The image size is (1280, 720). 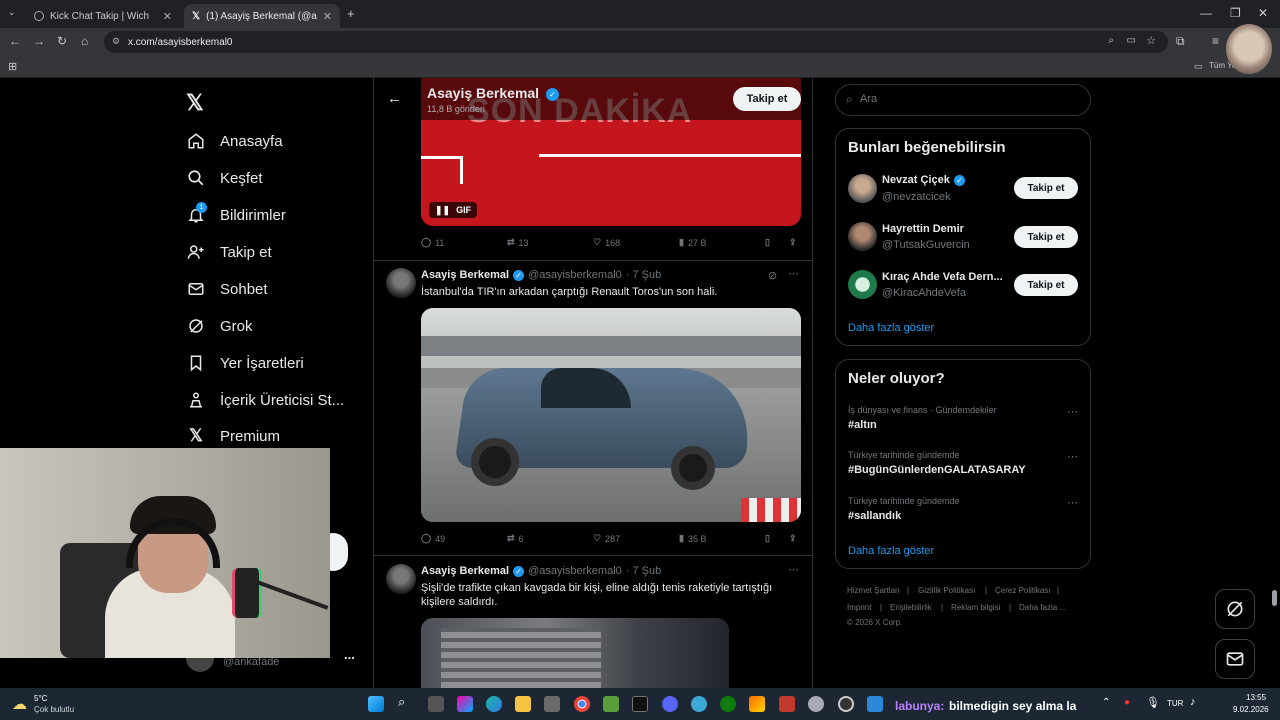 What do you see at coordinates (465, 571) in the screenshot?
I see `author-name: Asayiş Berkemal` at bounding box center [465, 571].